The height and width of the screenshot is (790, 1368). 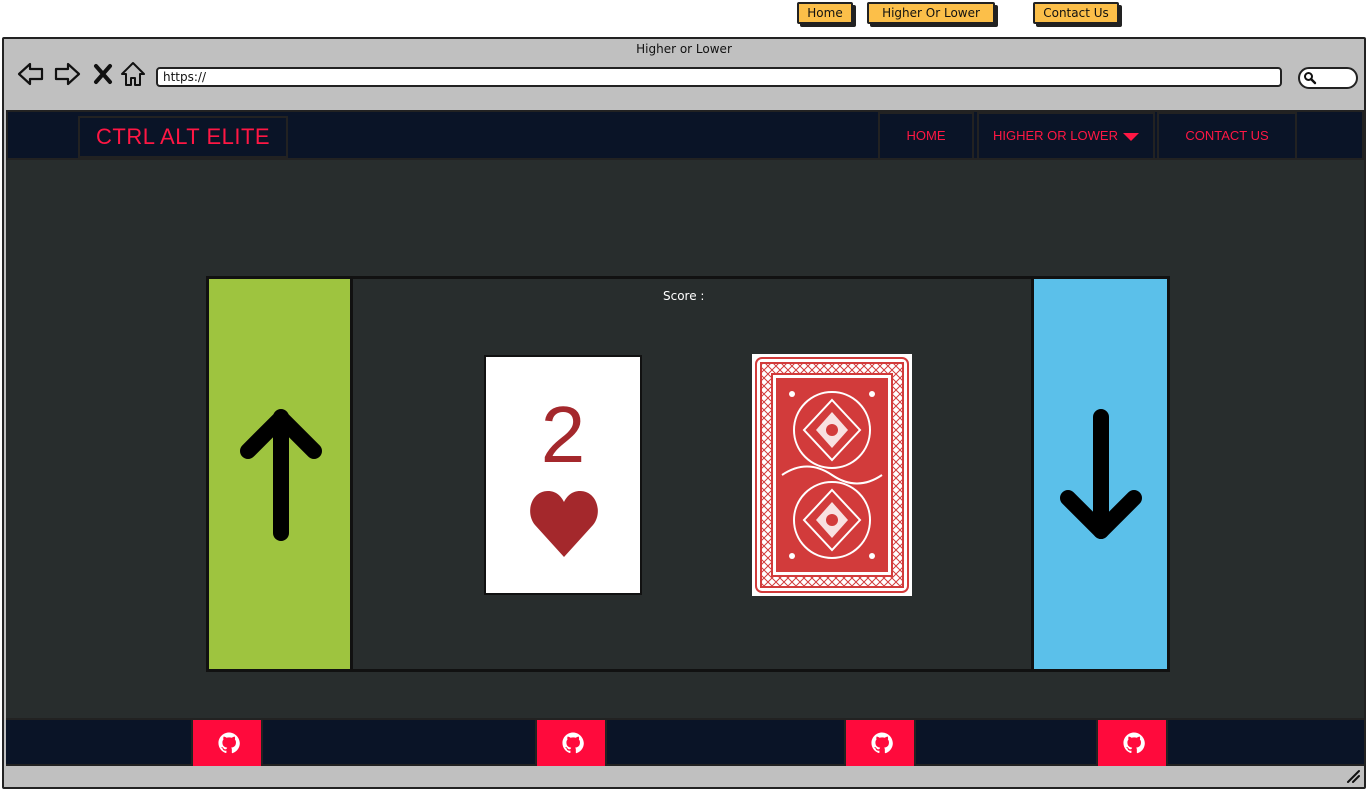 I want to click on up-arrow-icon, so click(x=281, y=475).